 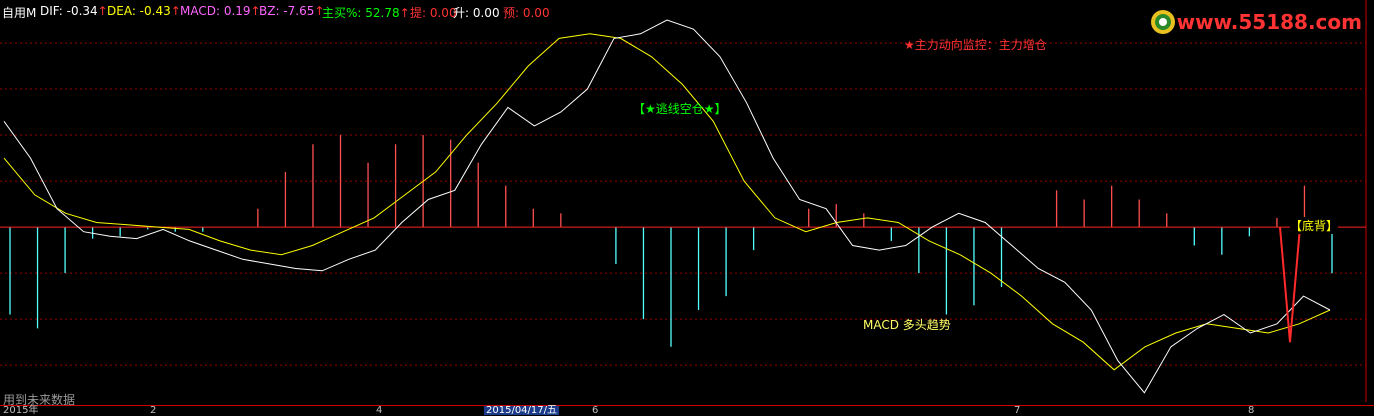 What do you see at coordinates (74, 11) in the screenshot?
I see `header-item-0: DIF: -0.34↑` at bounding box center [74, 11].